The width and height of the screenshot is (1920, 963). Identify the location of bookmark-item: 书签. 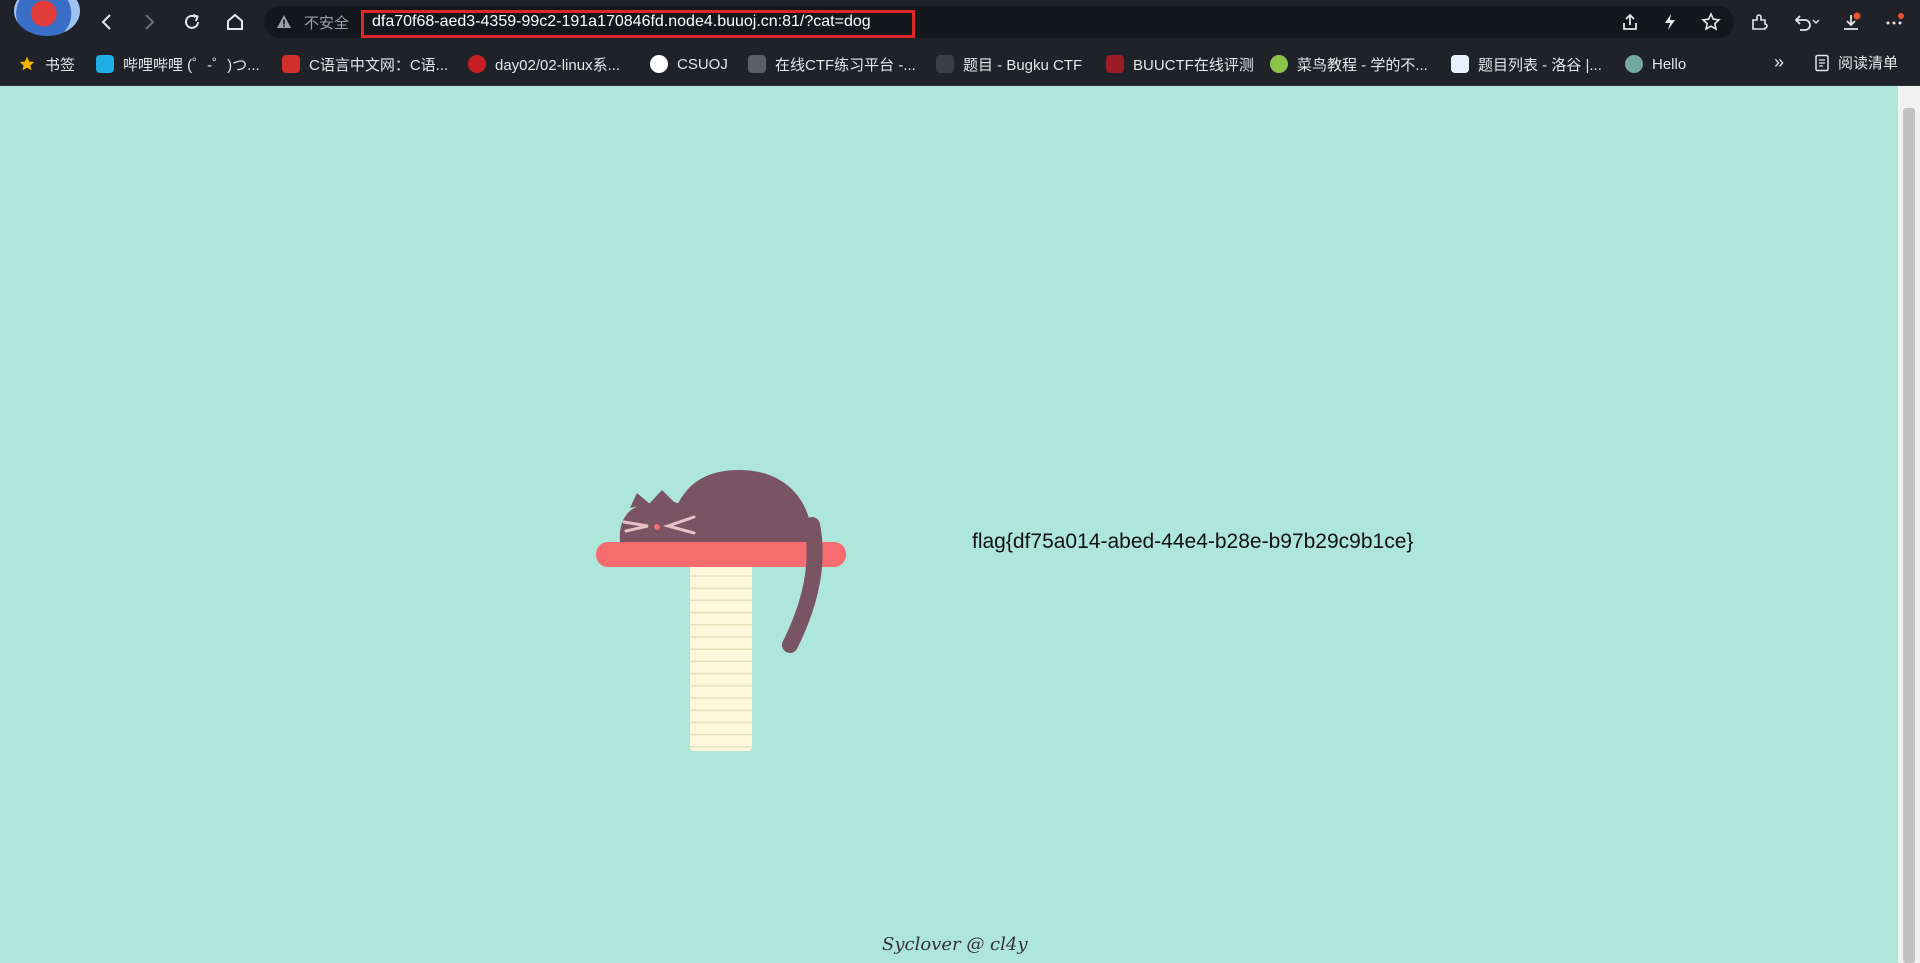
(46, 64).